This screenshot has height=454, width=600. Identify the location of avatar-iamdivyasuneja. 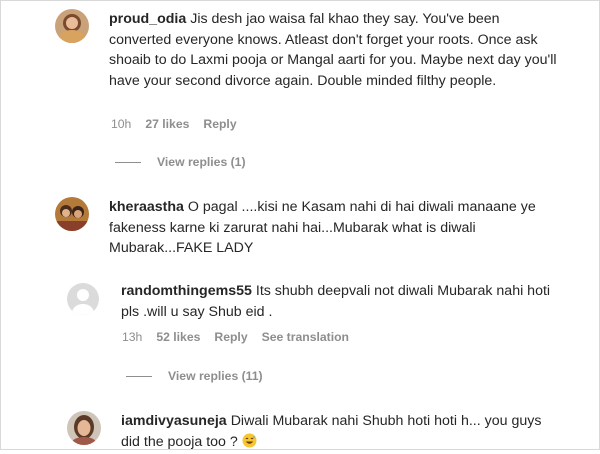
(84, 428).